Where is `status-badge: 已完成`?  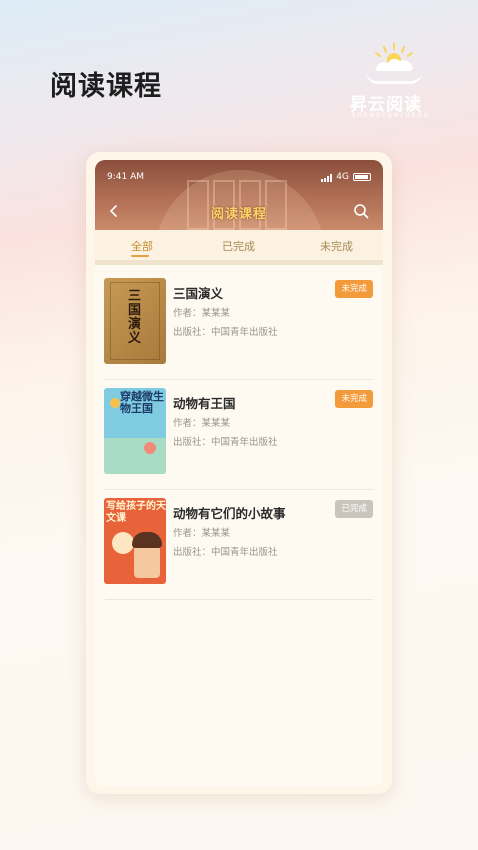 status-badge: 已完成 is located at coordinates (354, 509).